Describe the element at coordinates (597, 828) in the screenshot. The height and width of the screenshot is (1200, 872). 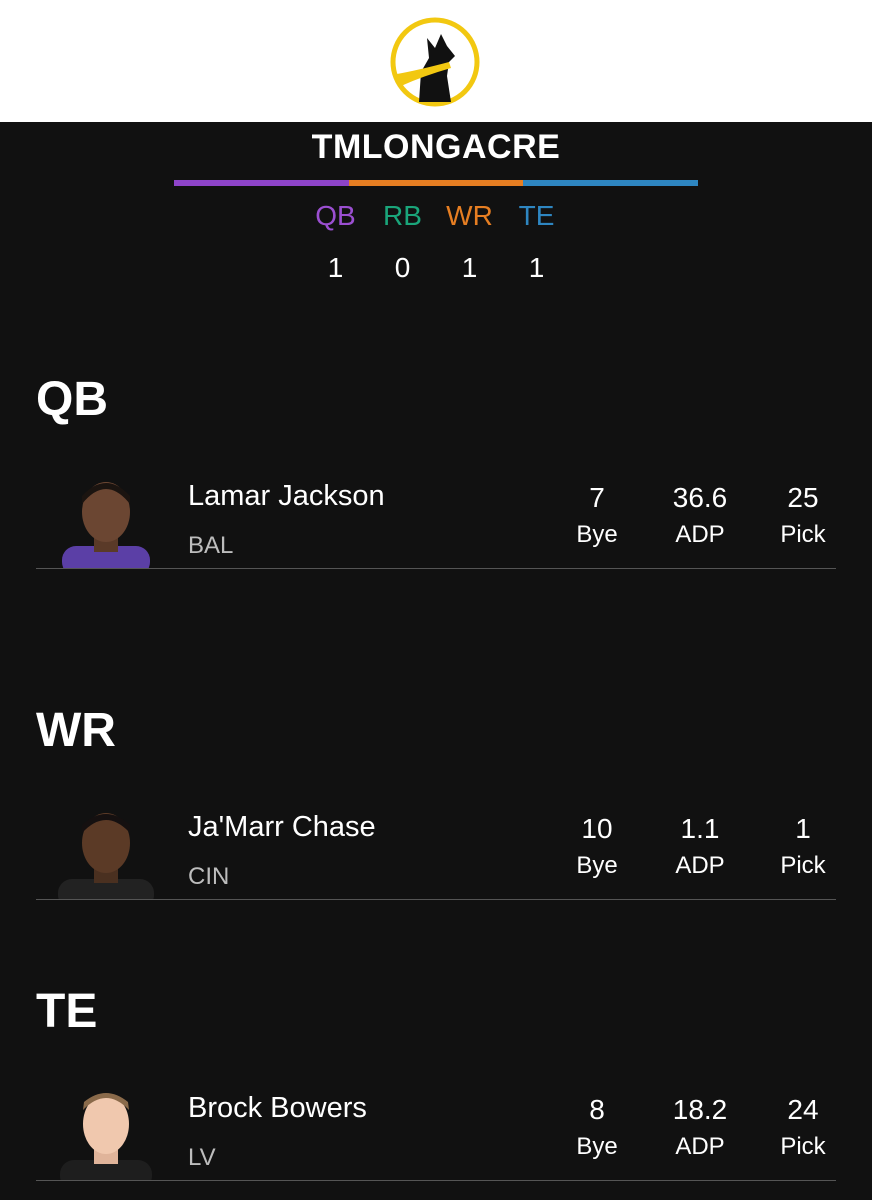
I see `bye-value: 10` at that location.